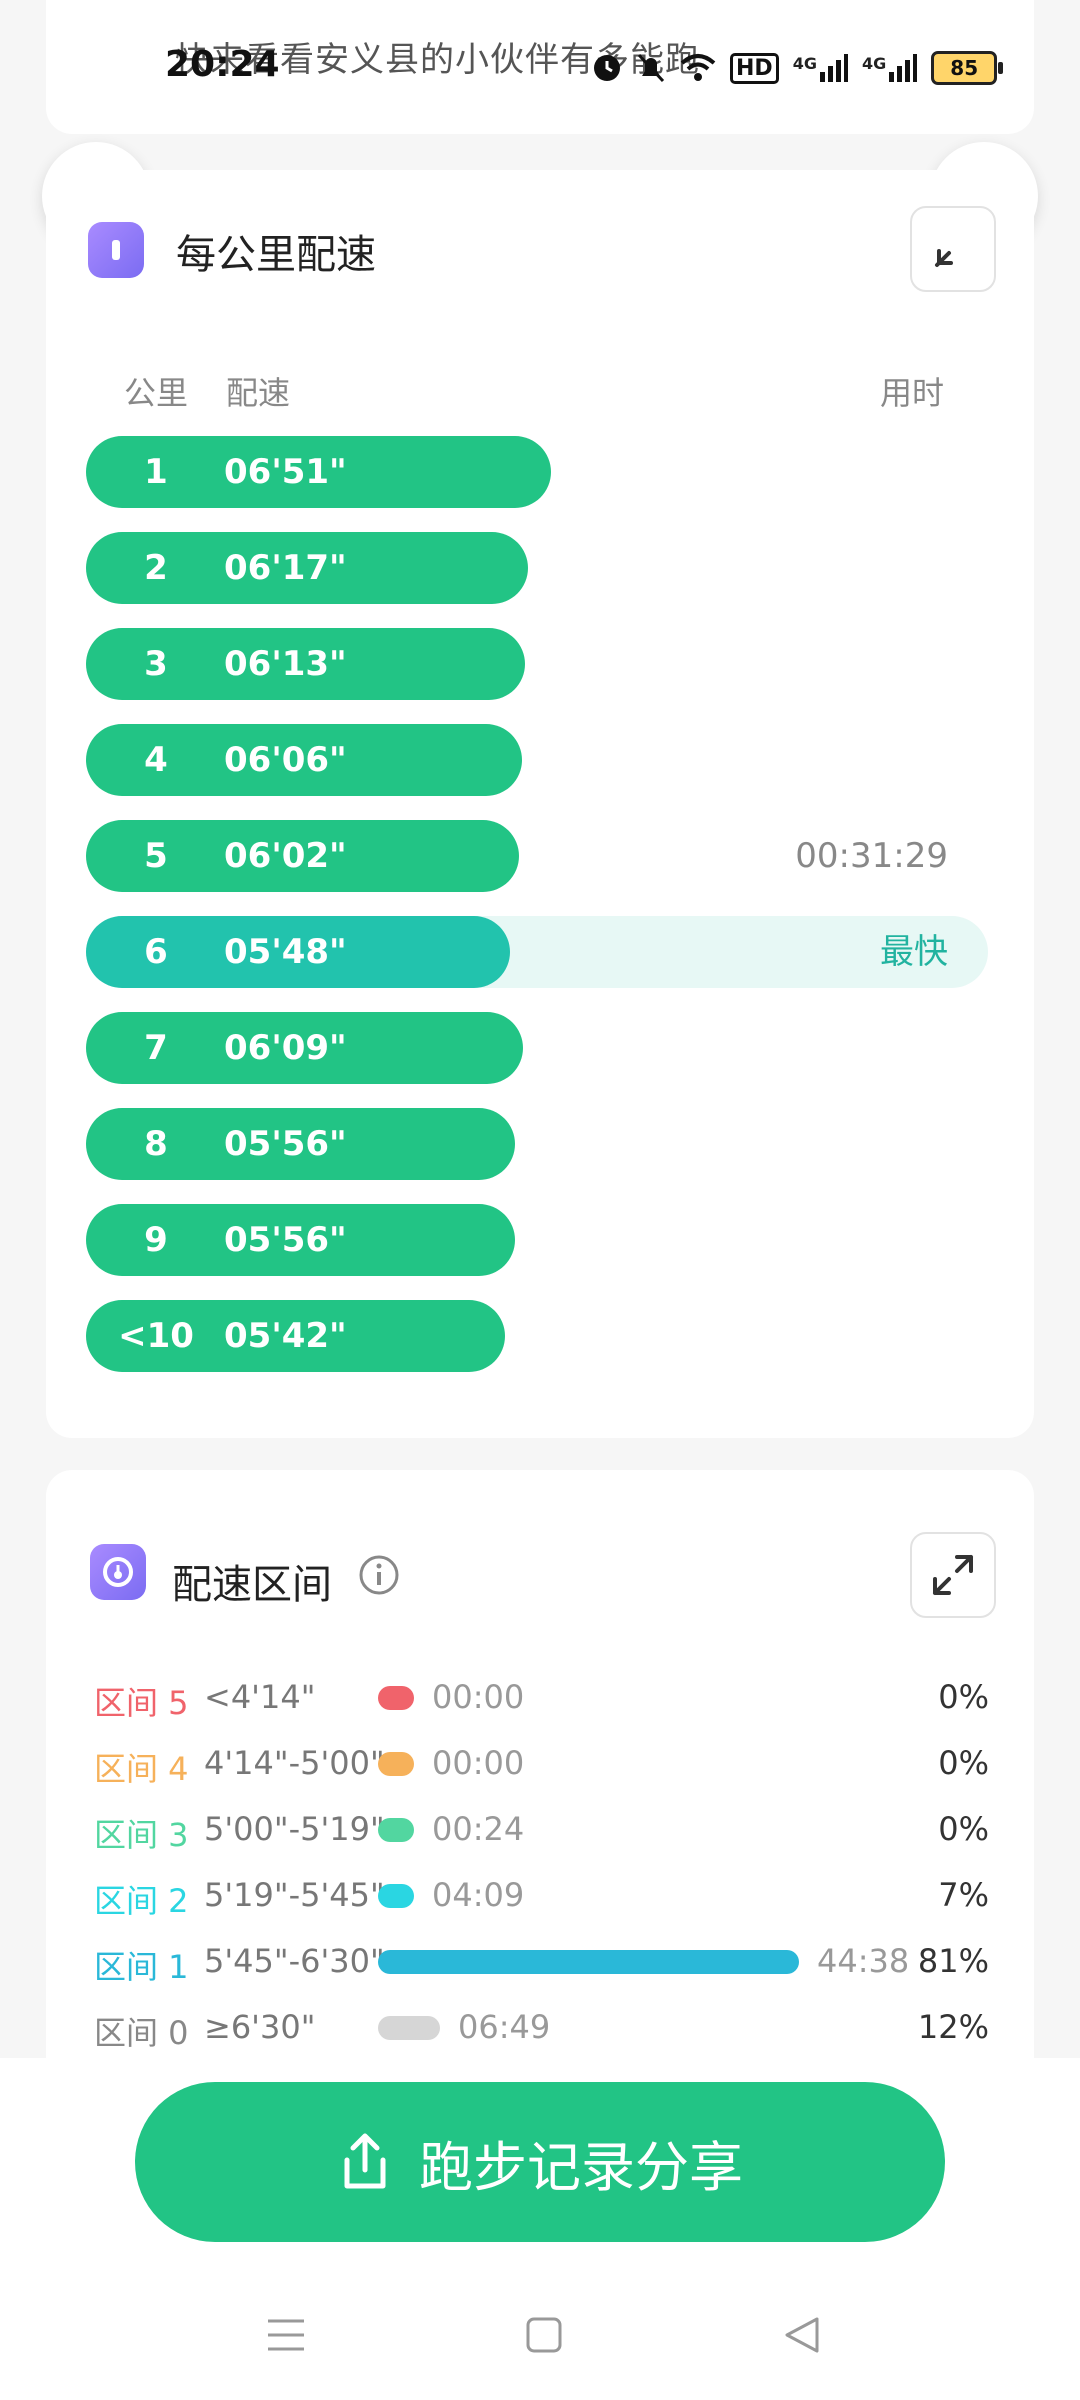  Describe the element at coordinates (276, 255) in the screenshot. I see `pace-card-title: 每公里配速` at that location.